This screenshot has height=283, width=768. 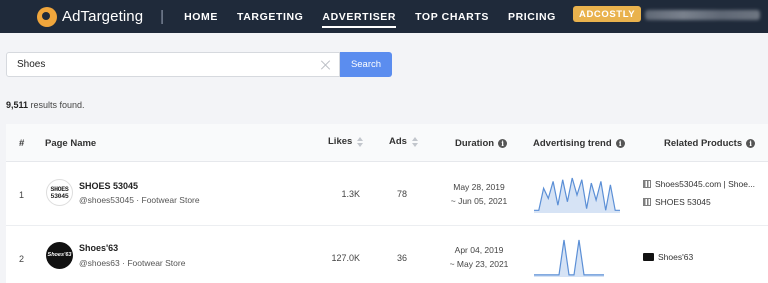 What do you see at coordinates (350, 194) in the screenshot?
I see `likes-value: 1.3K` at bounding box center [350, 194].